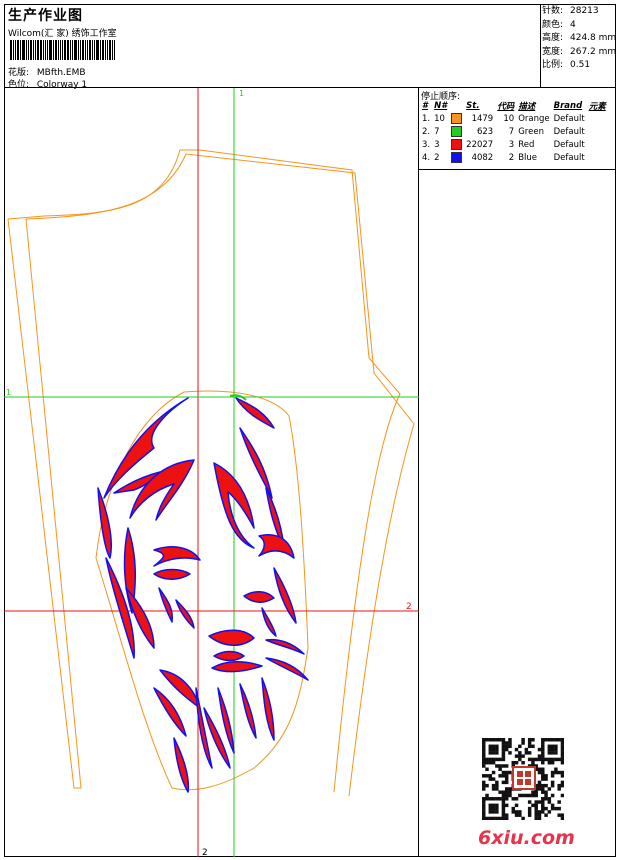 Image resolution: width=620 pixels, height=860 pixels. I want to click on seal-stamp-icon, so click(524, 778).